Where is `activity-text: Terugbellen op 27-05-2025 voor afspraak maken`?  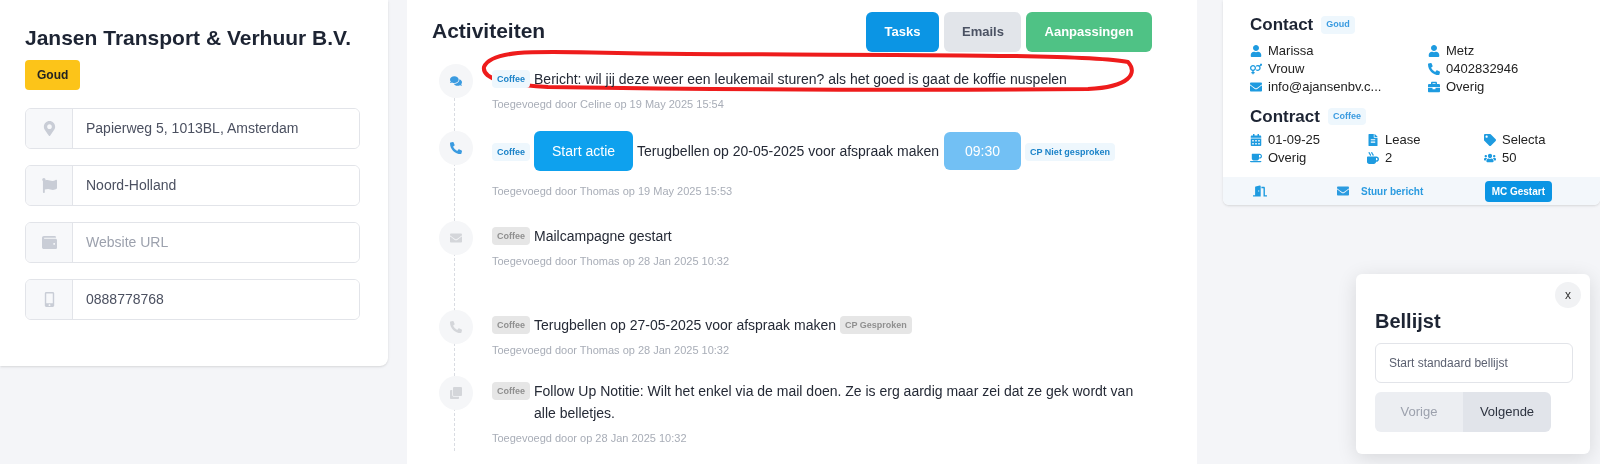
activity-text: Terugbellen op 27-05-2025 voor afspraak maken is located at coordinates (685, 325).